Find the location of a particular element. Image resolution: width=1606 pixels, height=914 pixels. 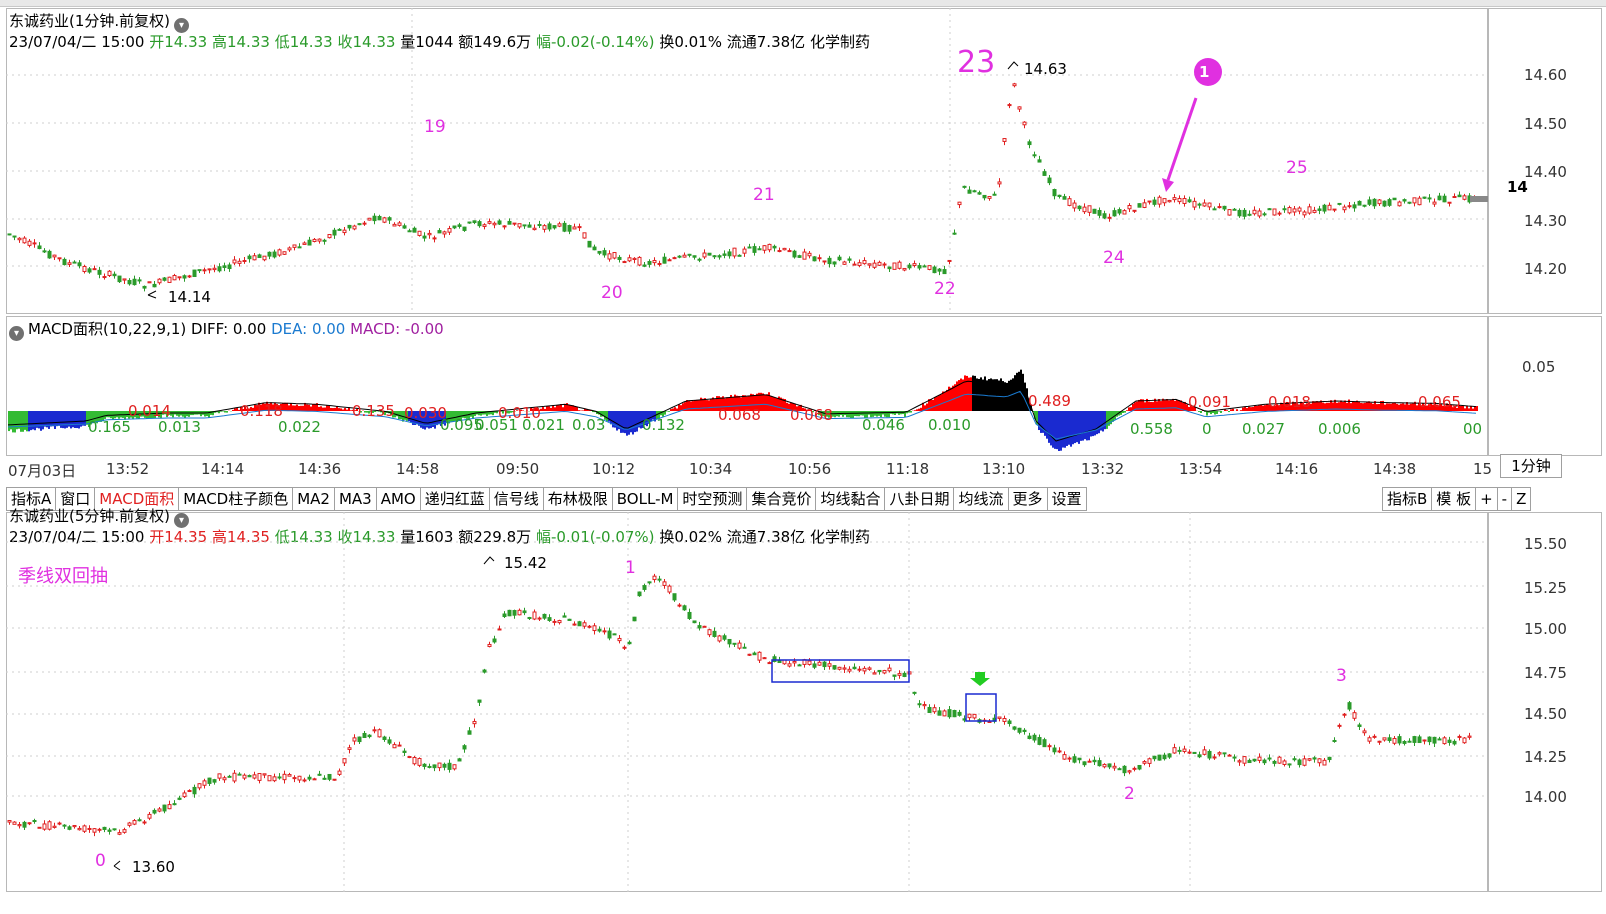

toolbar-item: BOLL-M is located at coordinates (645, 499).